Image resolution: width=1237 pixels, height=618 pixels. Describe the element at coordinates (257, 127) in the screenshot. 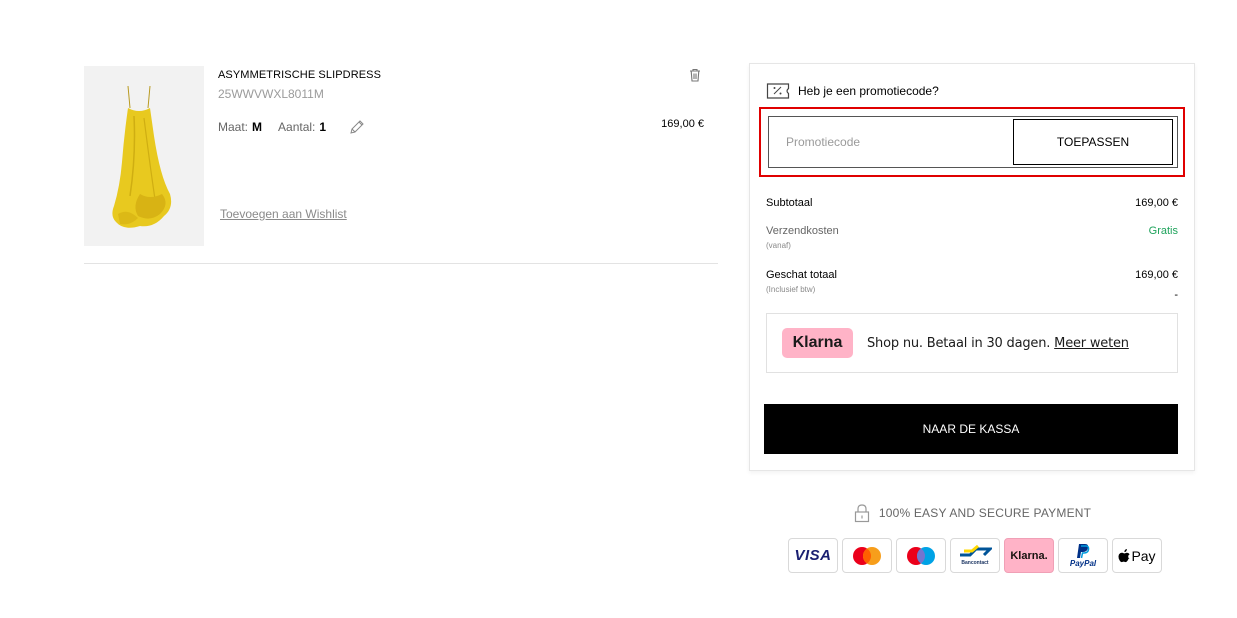

I see `size-value: M` at that location.